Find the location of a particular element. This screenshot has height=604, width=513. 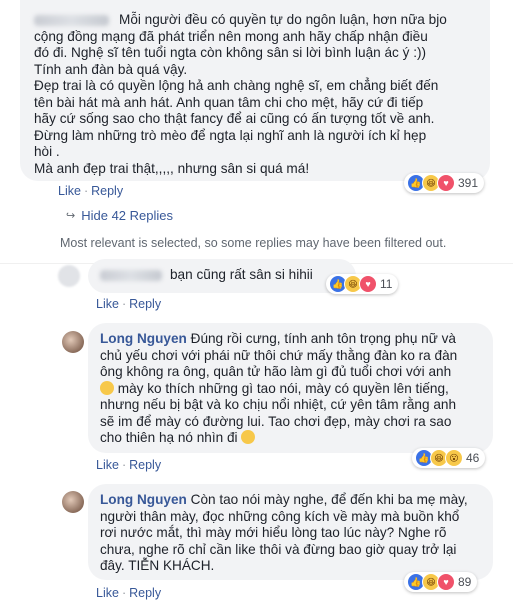

comment-1-line-9: hòi . is located at coordinates (47, 151).